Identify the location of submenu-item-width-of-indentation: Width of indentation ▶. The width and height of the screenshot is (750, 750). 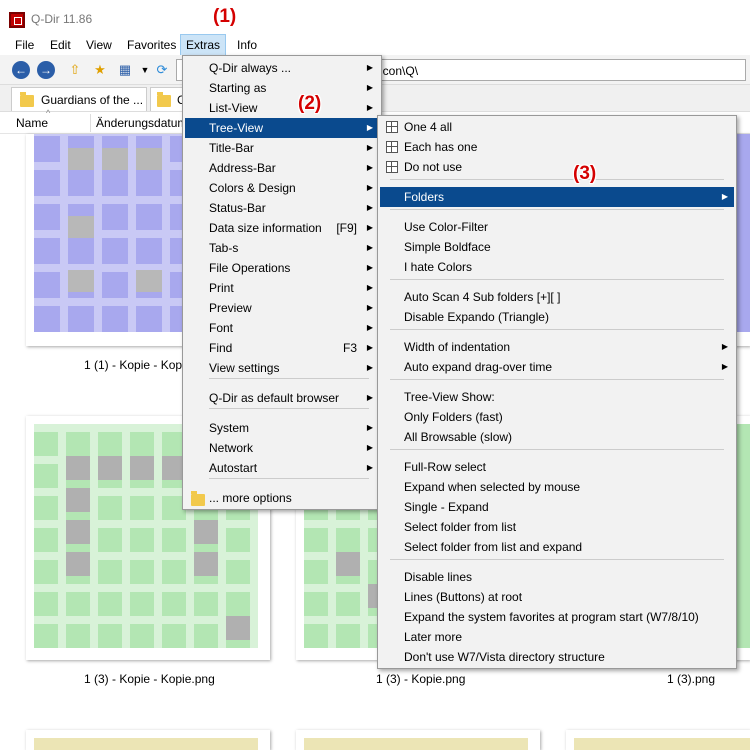
(557, 347).